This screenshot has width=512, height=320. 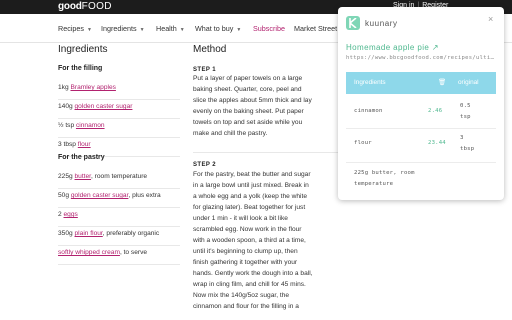 I want to click on step-2-line: until it's beginning to clump up, then, so click(x=245, y=251).